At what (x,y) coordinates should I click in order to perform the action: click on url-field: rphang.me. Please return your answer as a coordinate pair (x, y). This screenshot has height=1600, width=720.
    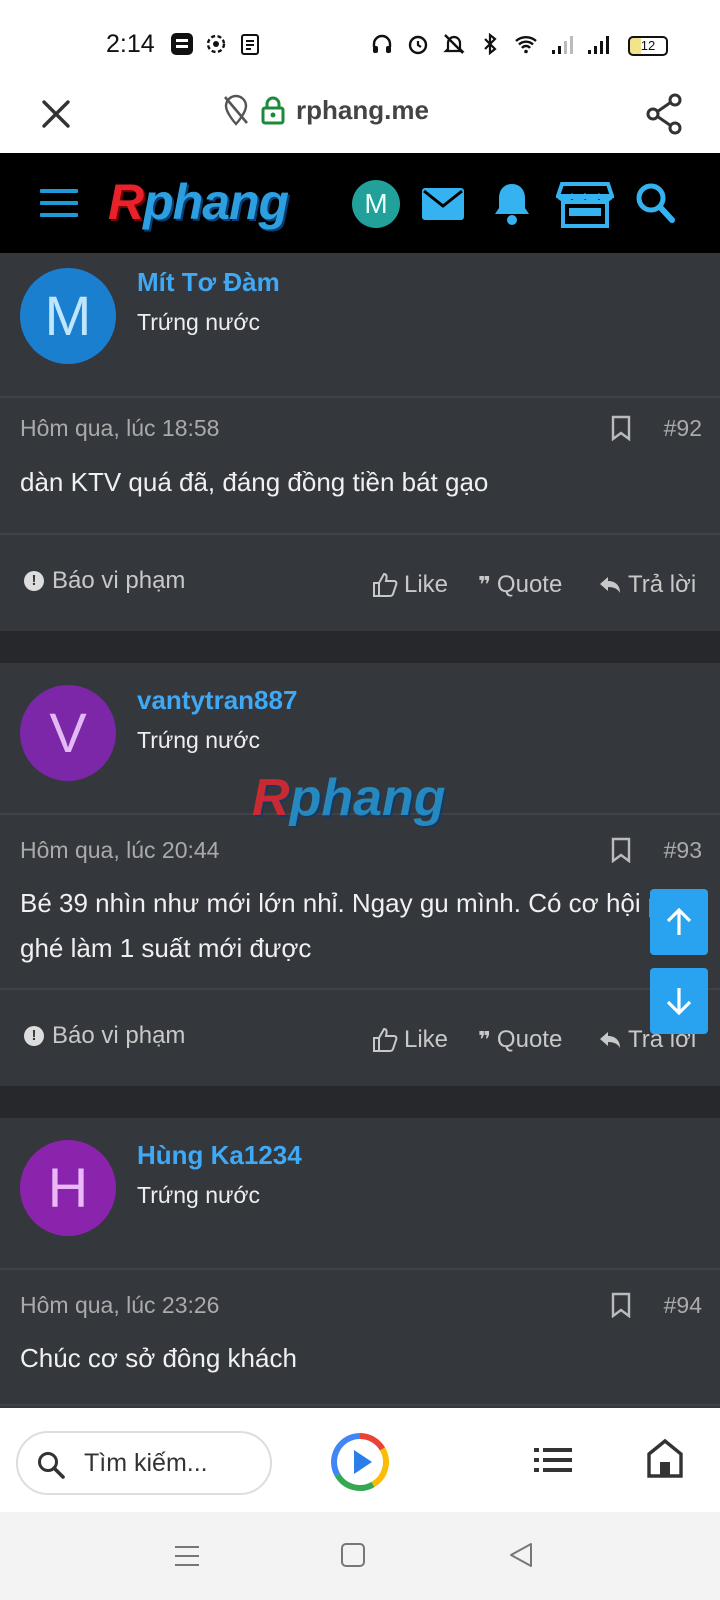
    Looking at the image, I should click on (325, 110).